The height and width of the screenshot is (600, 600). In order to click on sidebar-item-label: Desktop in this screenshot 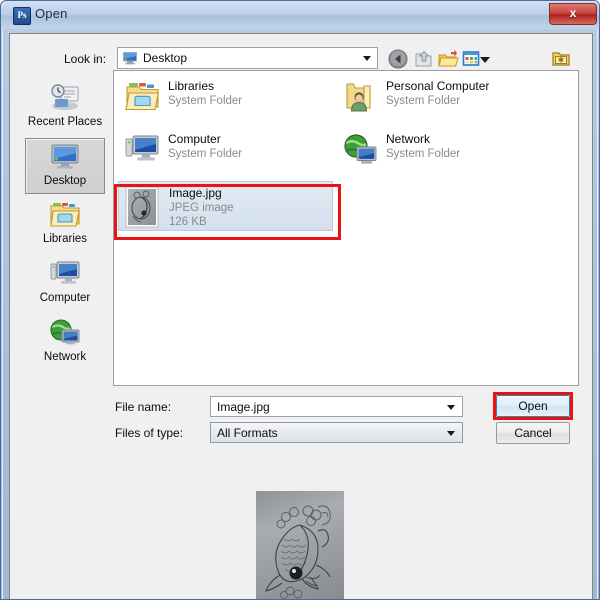, I will do `click(65, 181)`.